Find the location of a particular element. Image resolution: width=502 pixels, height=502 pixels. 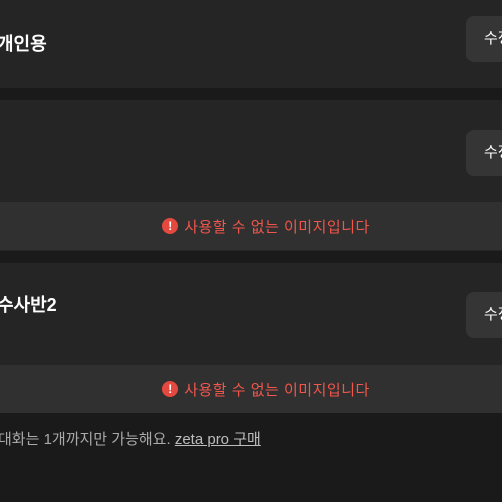

footer-note: 대화는 1개까지만 가능해요. zeta pro 구매 is located at coordinates (130, 438).